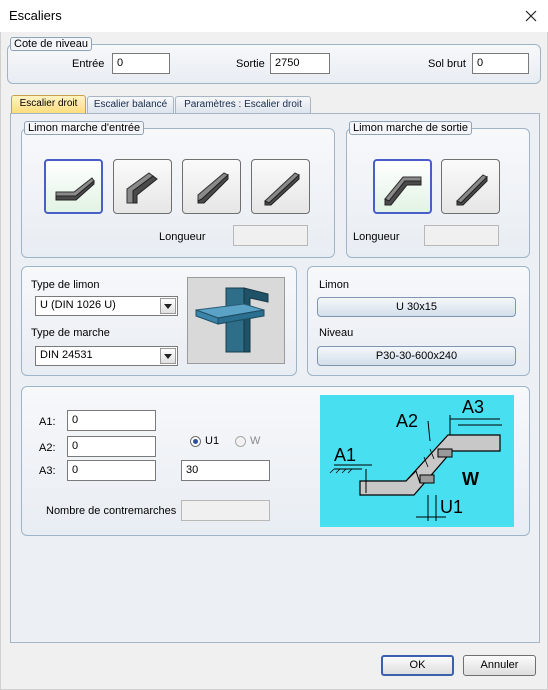 The image size is (548, 690). Describe the element at coordinates (47, 471) in the screenshot. I see `a3-label: A3:` at that location.